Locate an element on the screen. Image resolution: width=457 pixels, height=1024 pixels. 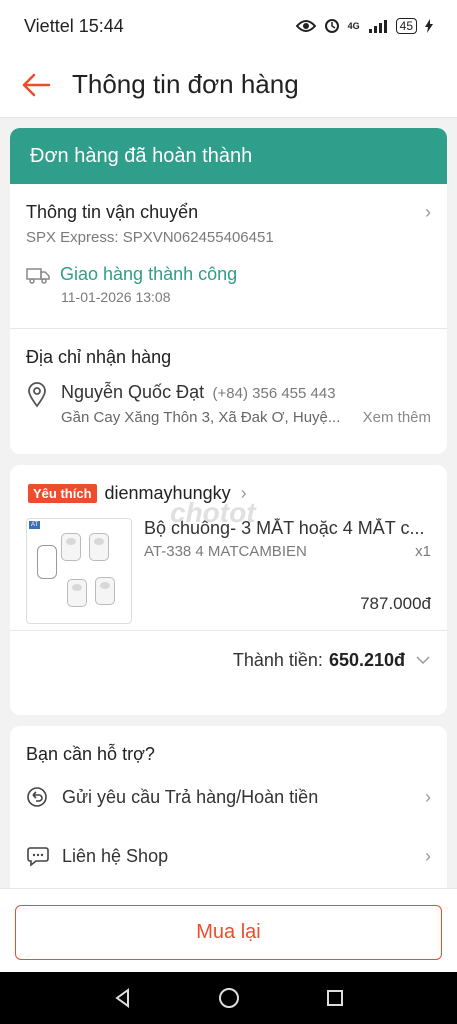
recipient-phone: (+84) 356 455 443 is located at coordinates (274, 393).